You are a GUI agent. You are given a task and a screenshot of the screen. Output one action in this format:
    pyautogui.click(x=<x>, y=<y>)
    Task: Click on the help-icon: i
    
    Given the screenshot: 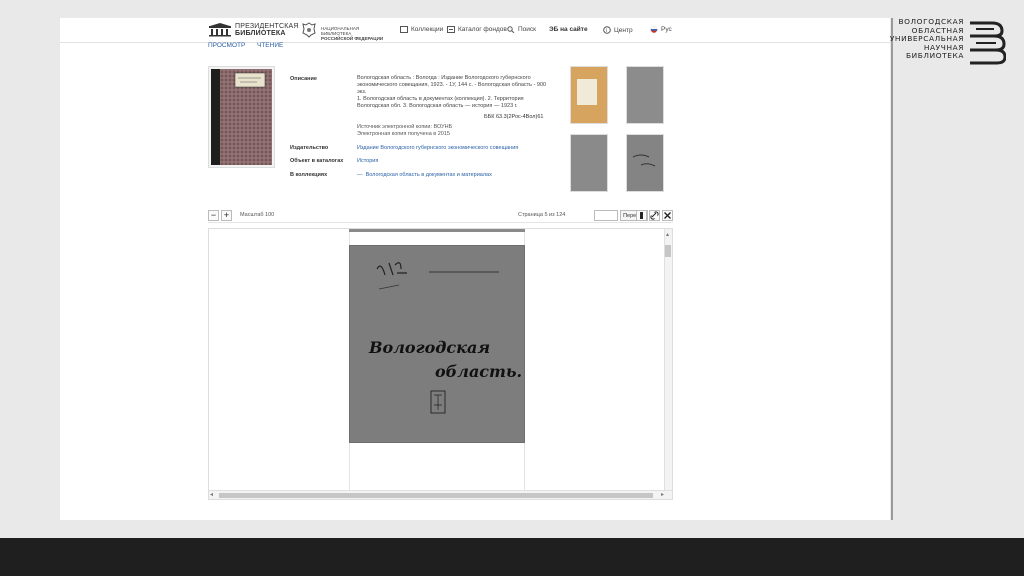 What is the action you would take?
    pyautogui.click(x=607, y=30)
    